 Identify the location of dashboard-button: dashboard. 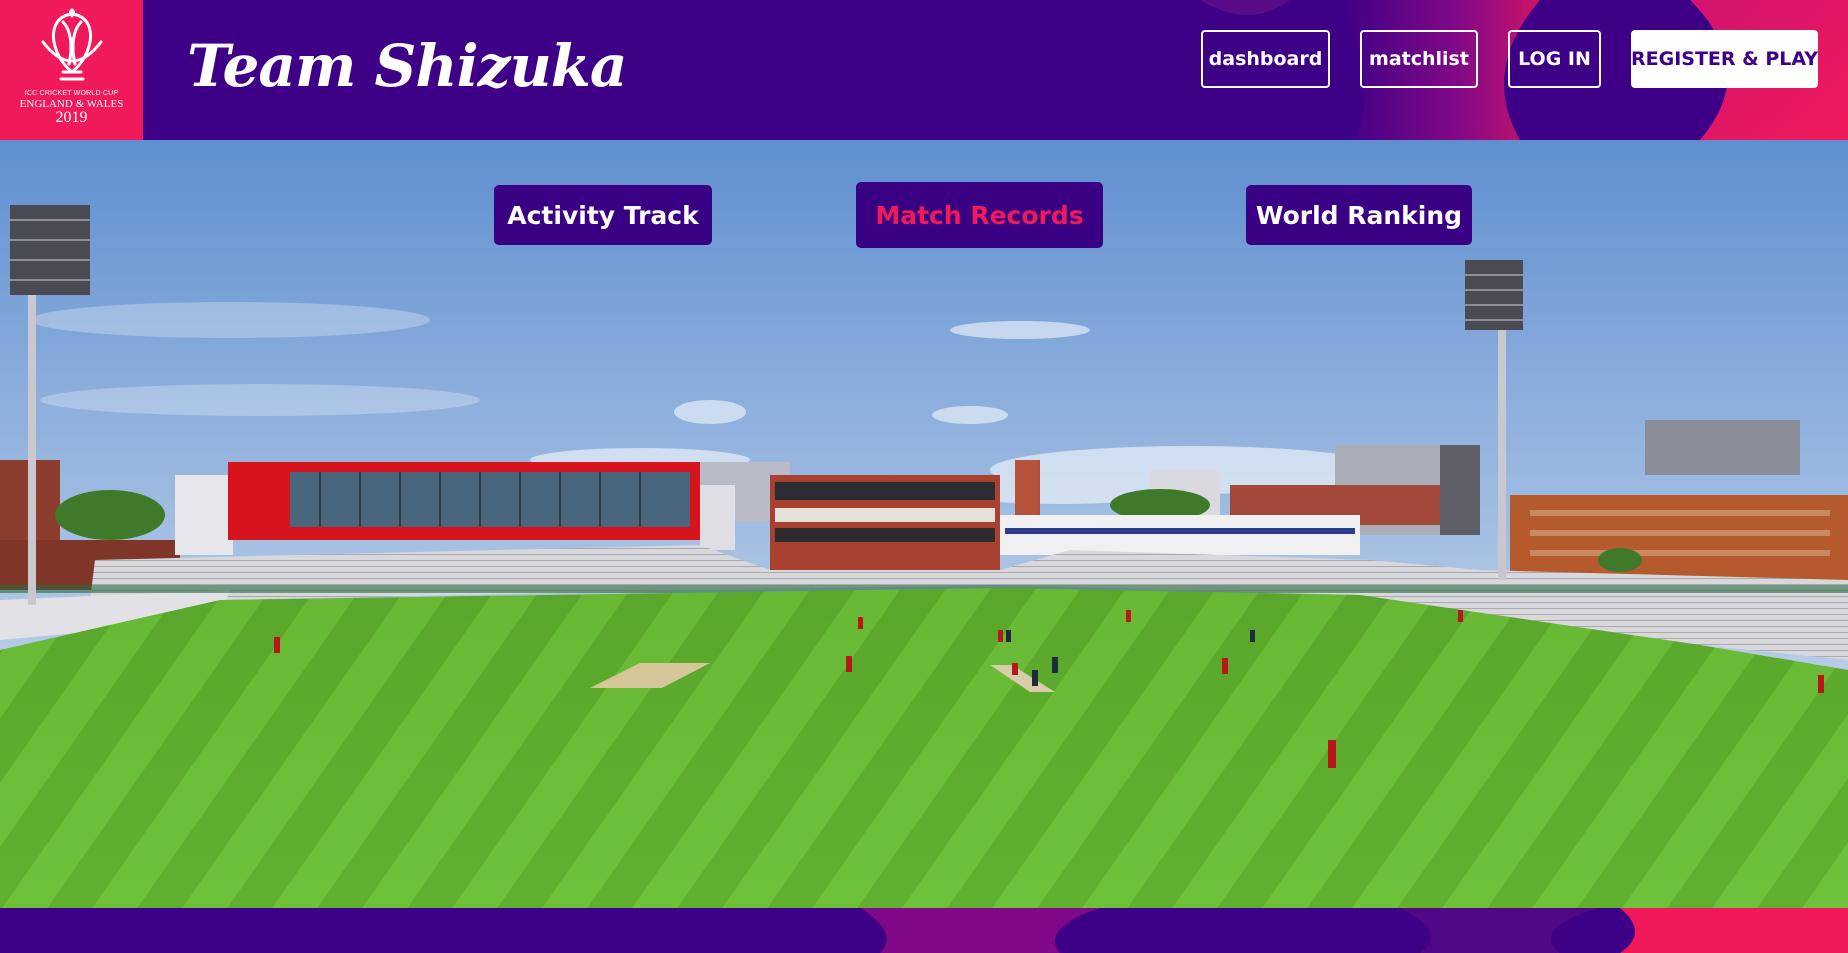
(1265, 59).